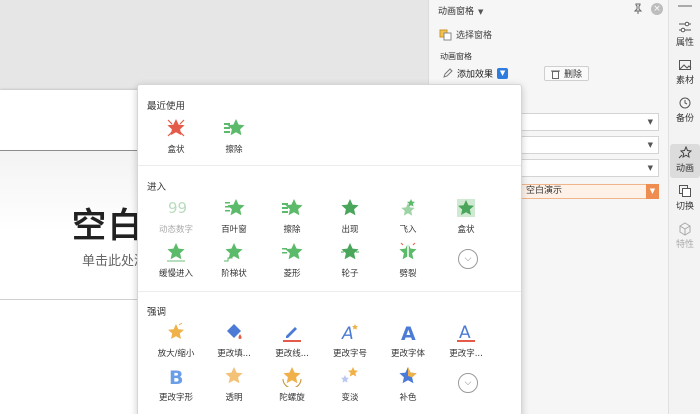 This screenshot has height=414, width=700. Describe the element at coordinates (408, 333) in the screenshot. I see `font-icon: A` at that location.